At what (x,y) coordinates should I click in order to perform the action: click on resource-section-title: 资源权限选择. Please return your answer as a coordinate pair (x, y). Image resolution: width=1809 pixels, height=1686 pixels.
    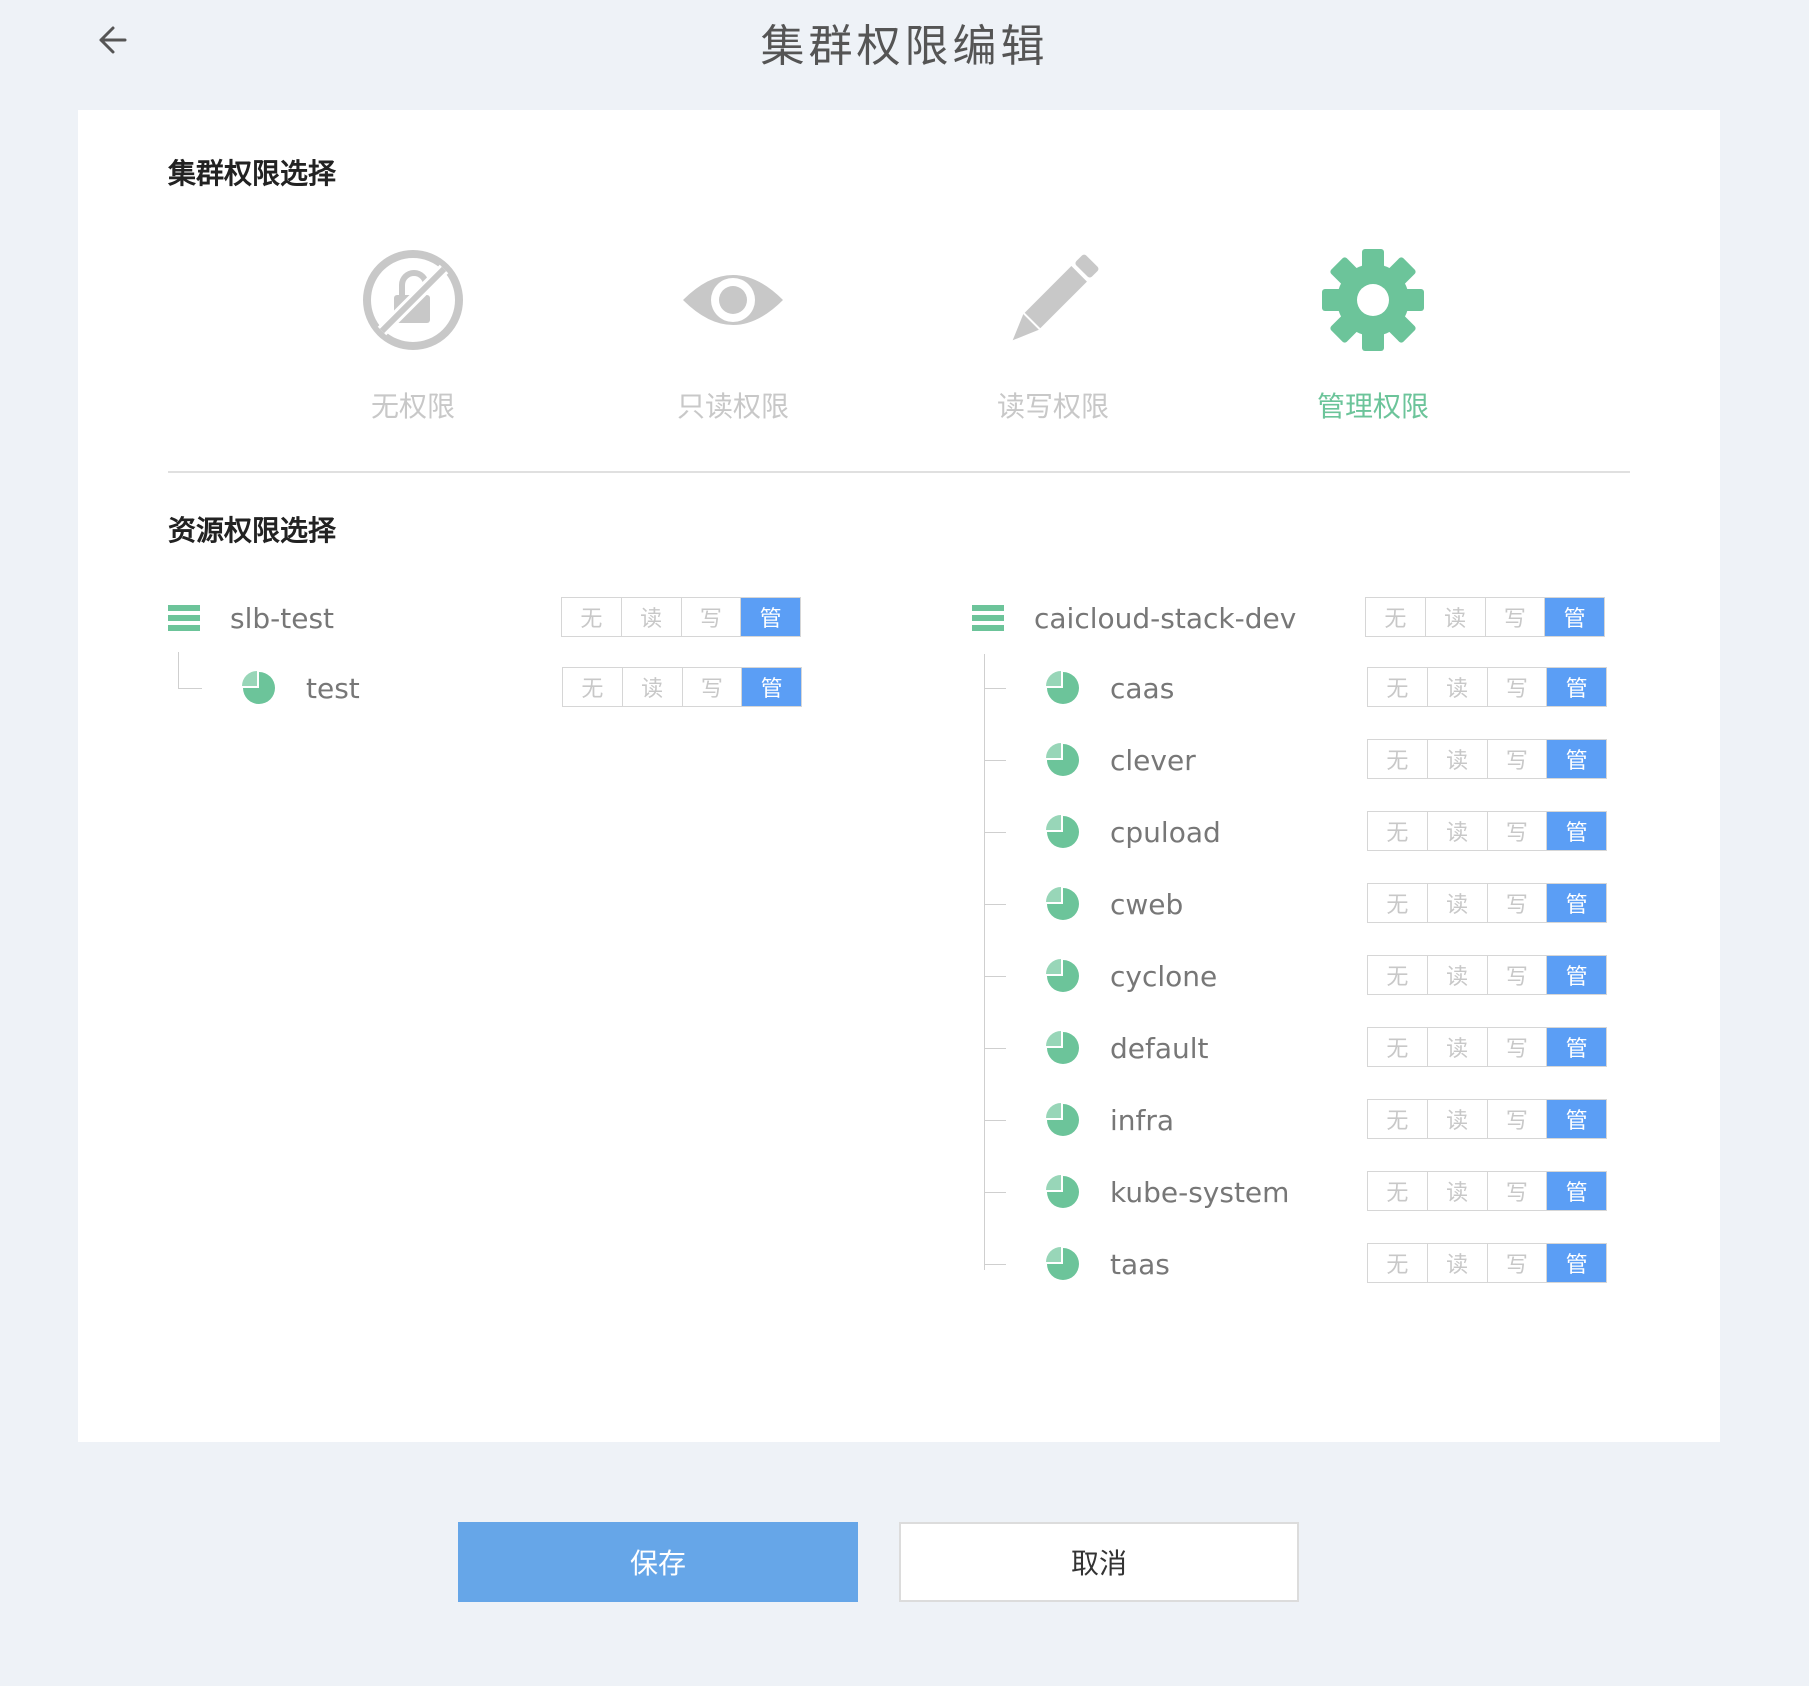
    Looking at the image, I should click on (252, 530).